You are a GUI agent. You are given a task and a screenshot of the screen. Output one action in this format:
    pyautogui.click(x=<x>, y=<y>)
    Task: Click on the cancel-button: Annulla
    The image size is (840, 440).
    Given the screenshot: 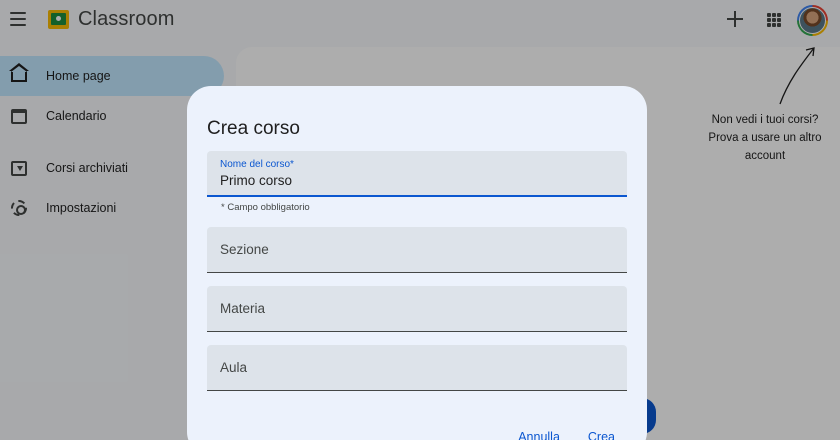 What is the action you would take?
    pyautogui.click(x=539, y=435)
    